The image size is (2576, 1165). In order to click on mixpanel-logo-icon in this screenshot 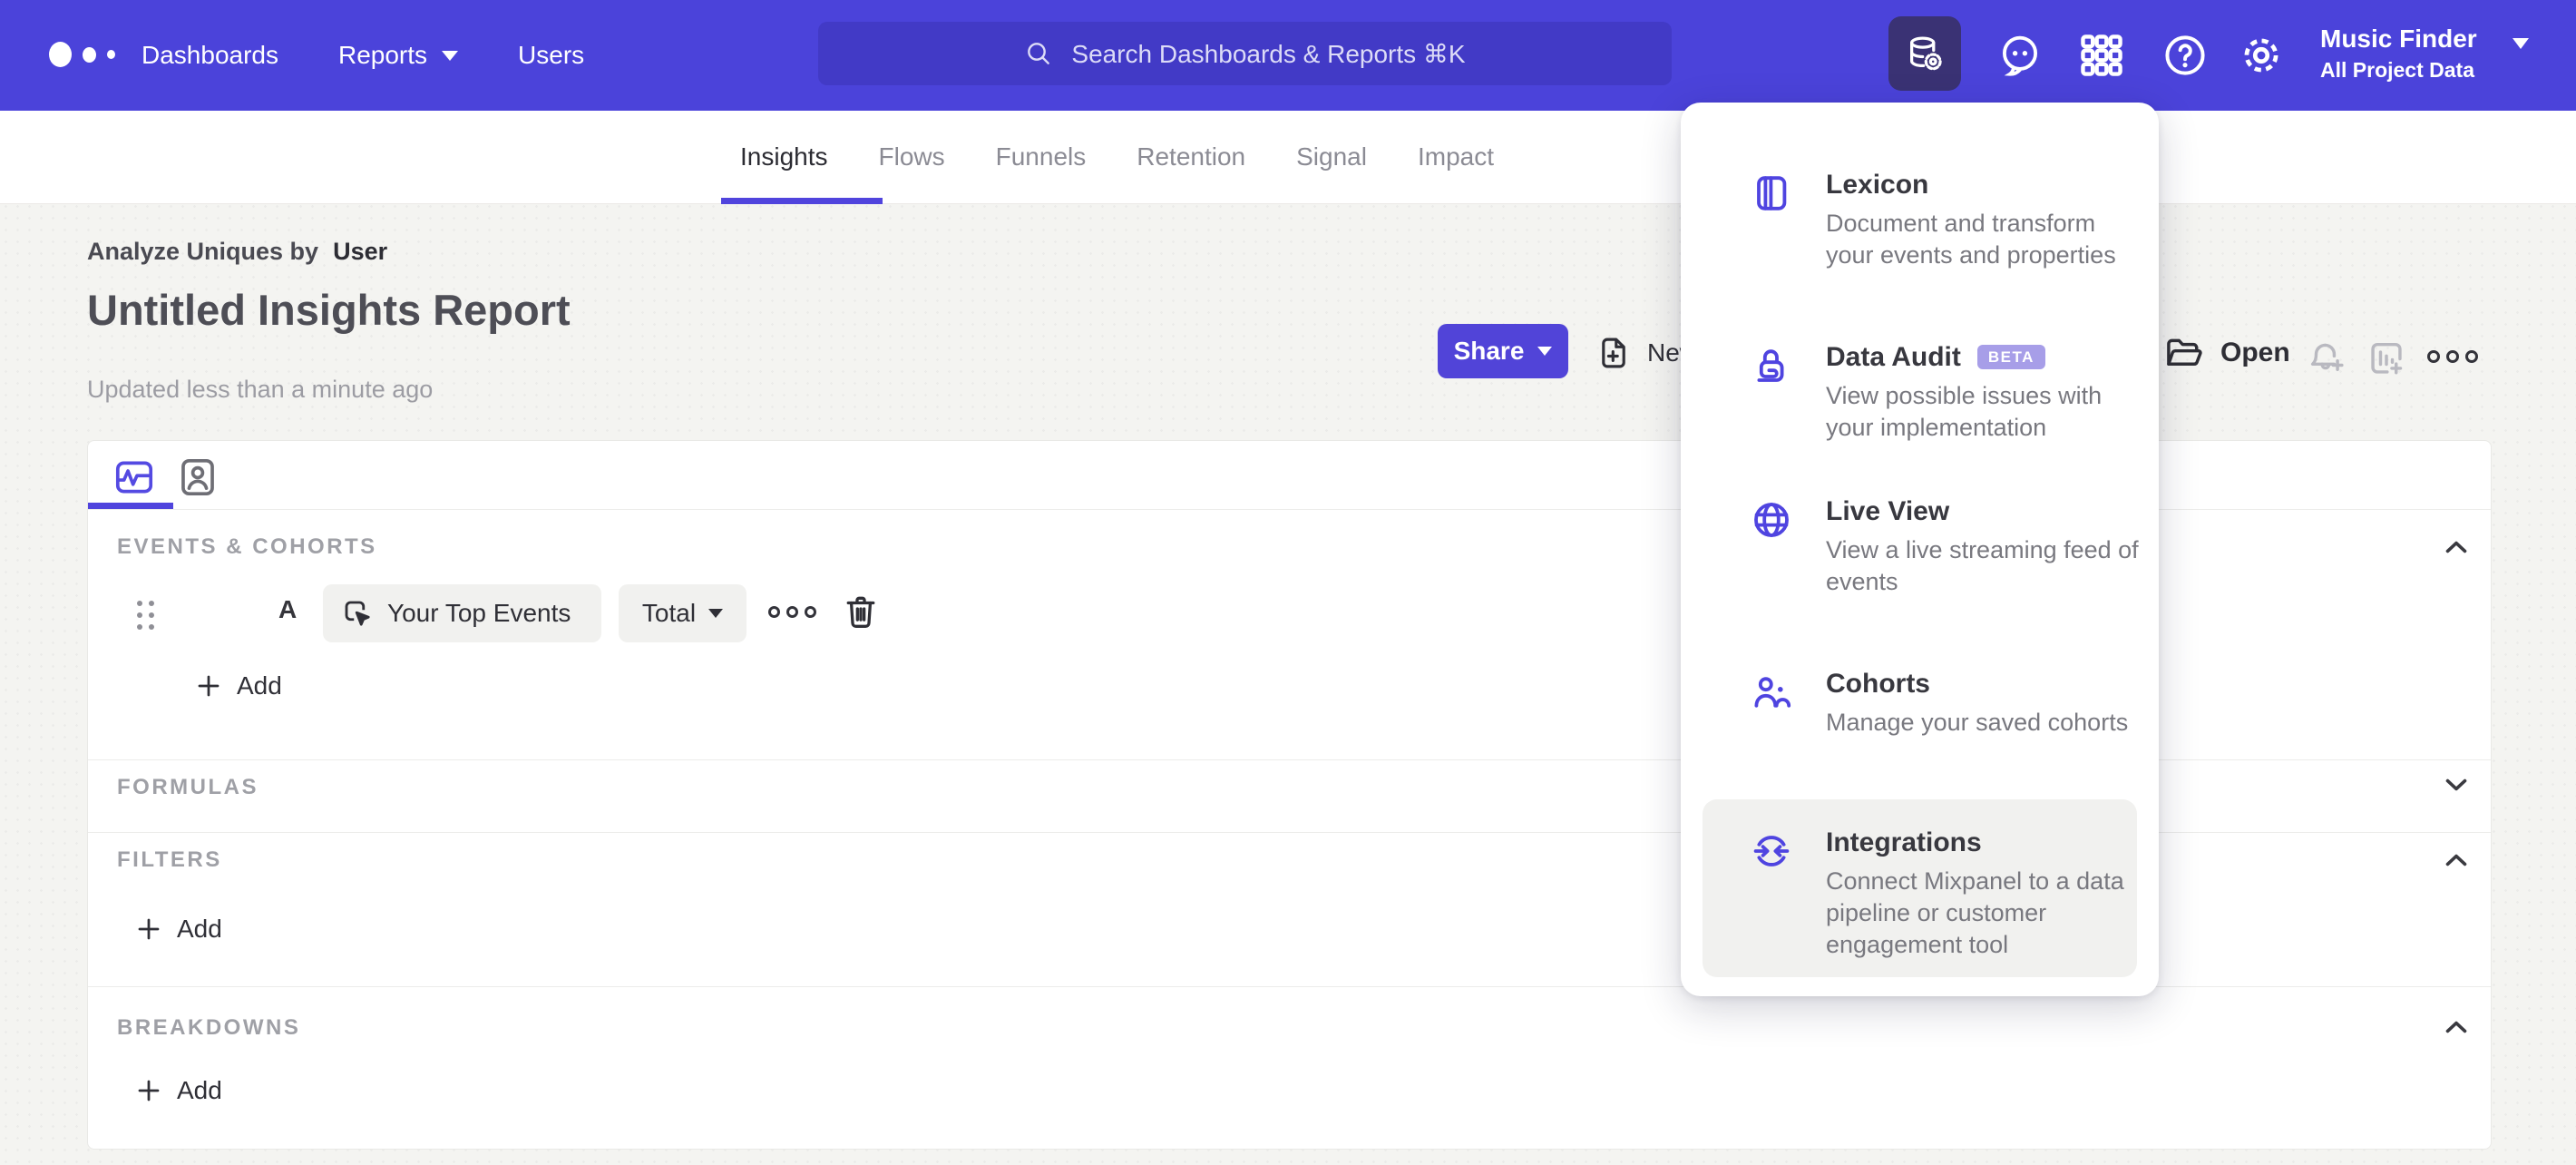, I will do `click(82, 54)`.